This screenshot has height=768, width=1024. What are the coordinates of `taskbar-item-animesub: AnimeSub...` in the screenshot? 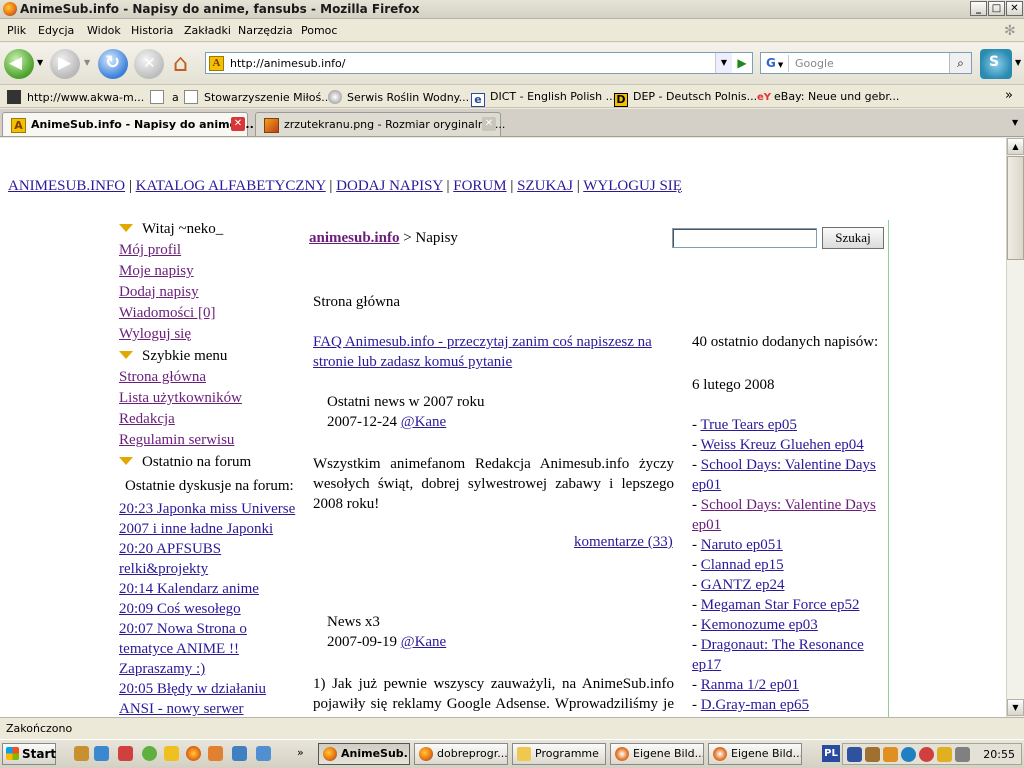 It's located at (364, 754).